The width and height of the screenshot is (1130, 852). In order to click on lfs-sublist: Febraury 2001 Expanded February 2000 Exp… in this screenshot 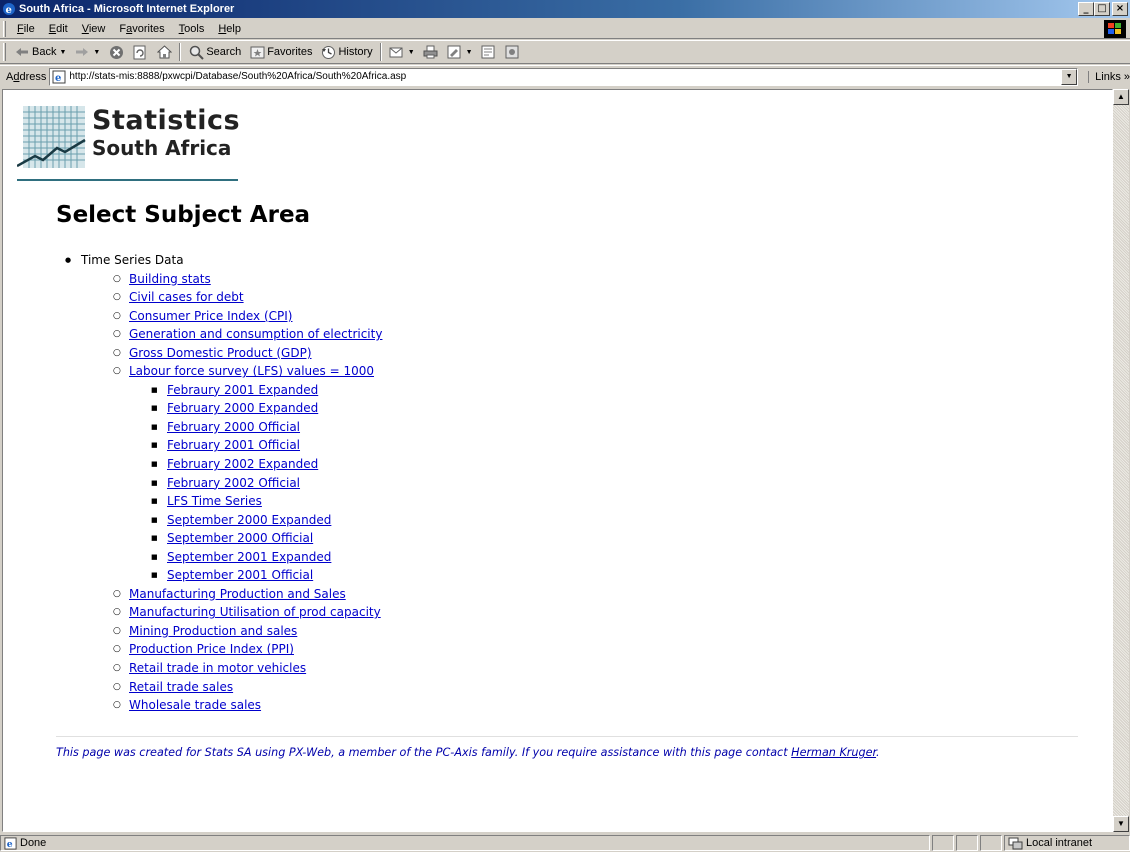, I will do `click(266, 483)`.